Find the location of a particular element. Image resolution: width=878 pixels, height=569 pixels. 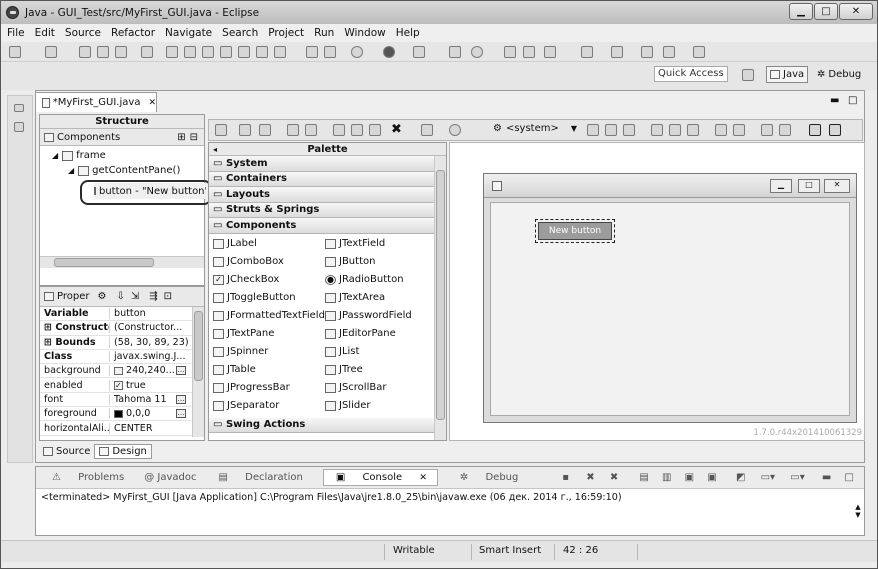

properties-view-icon is located at coordinates (427, 130).